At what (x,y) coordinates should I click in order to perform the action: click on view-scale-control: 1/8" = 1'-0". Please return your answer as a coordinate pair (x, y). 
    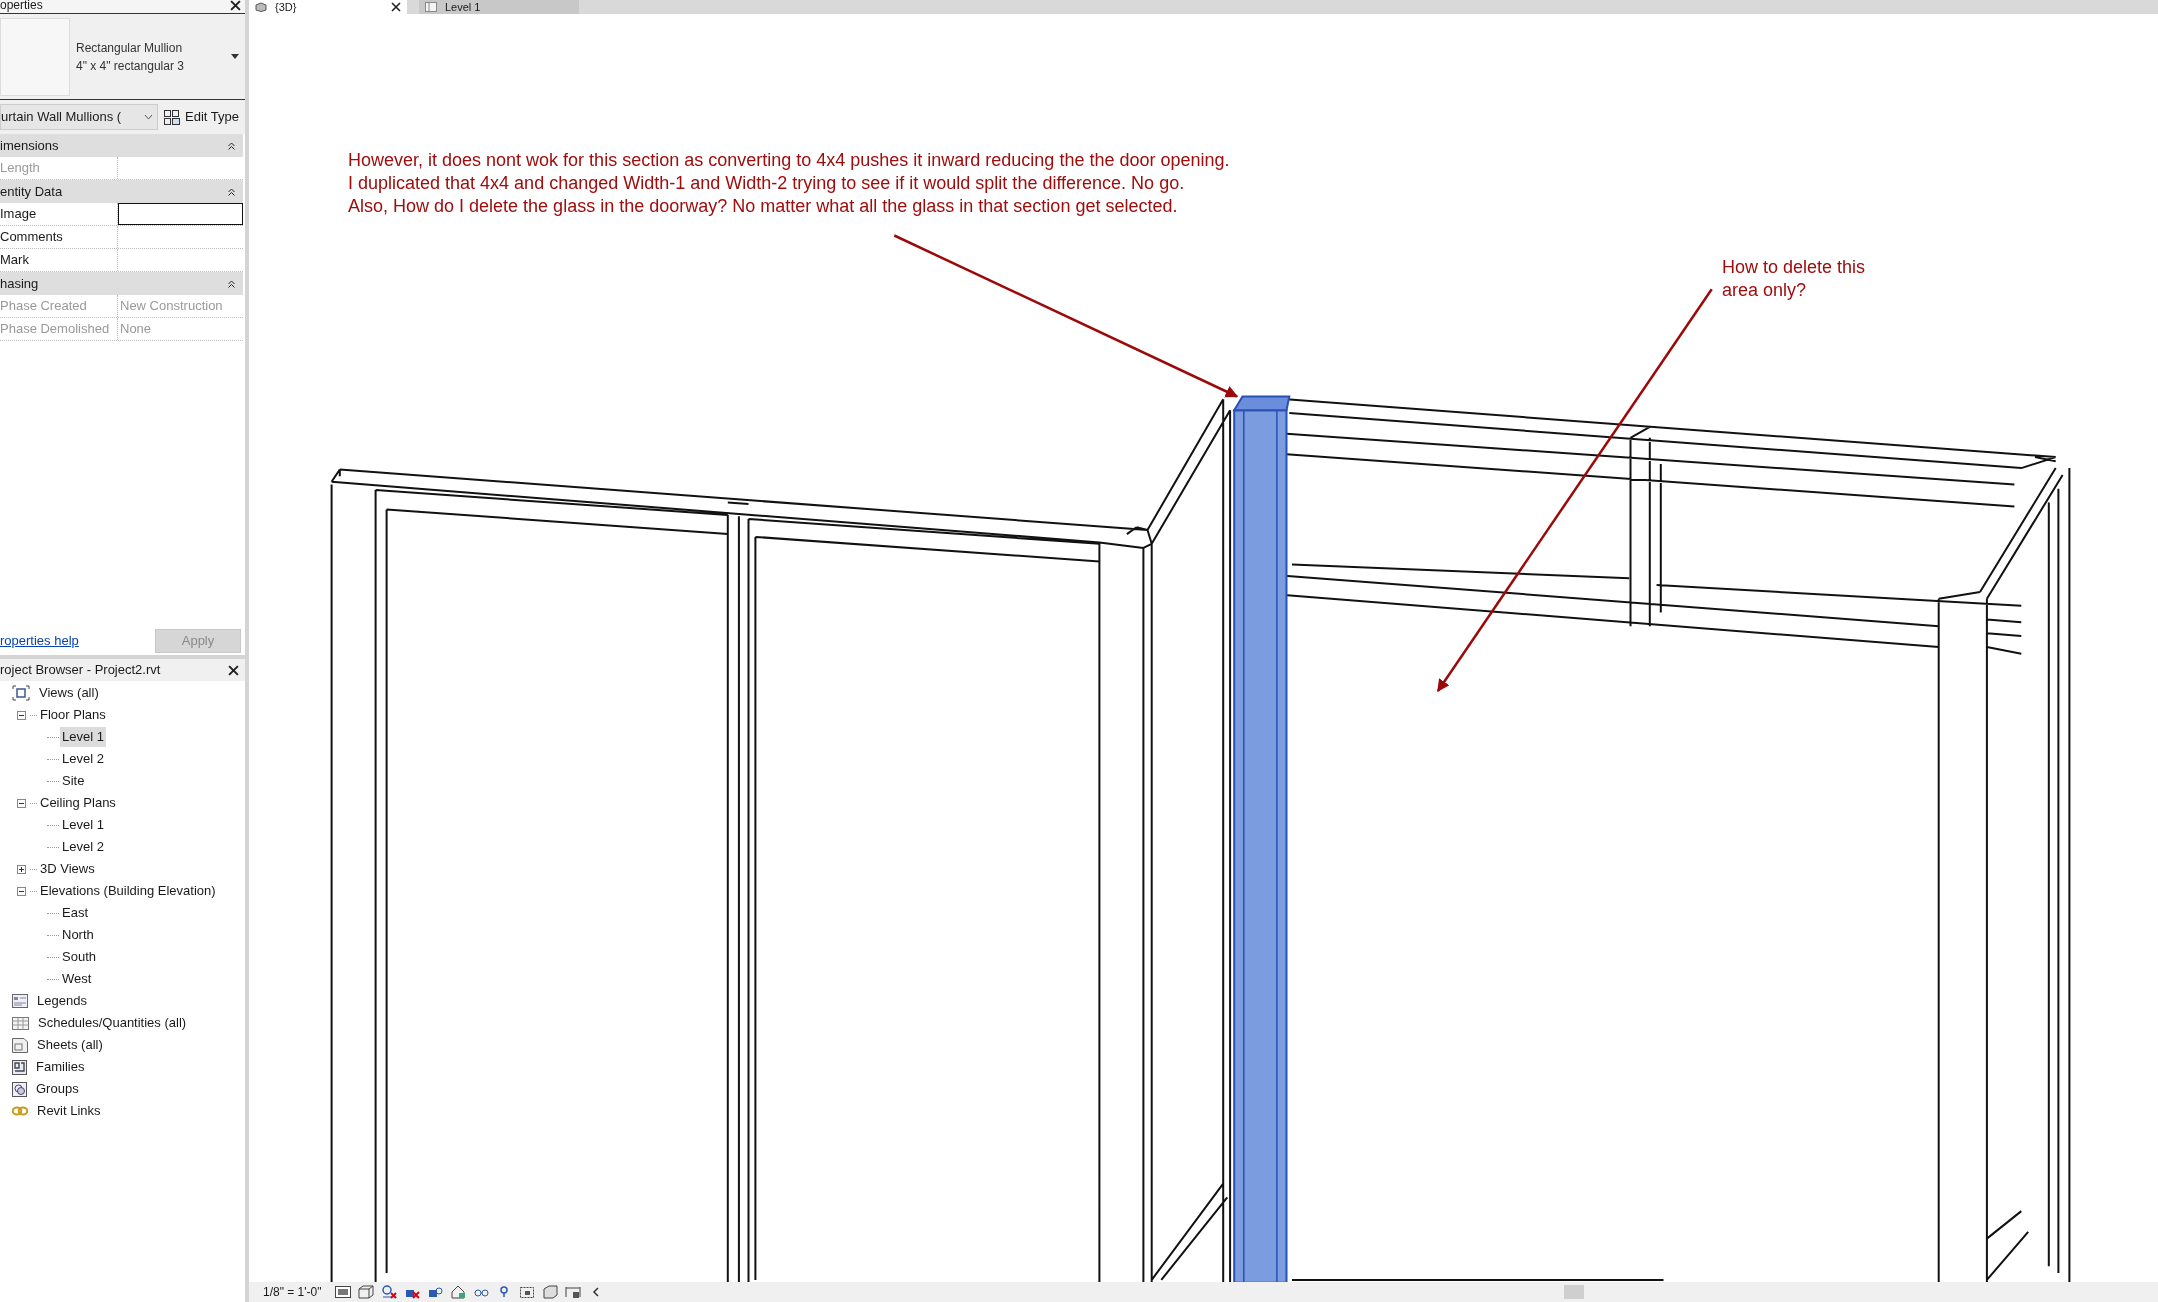
    Looking at the image, I should click on (292, 1292).